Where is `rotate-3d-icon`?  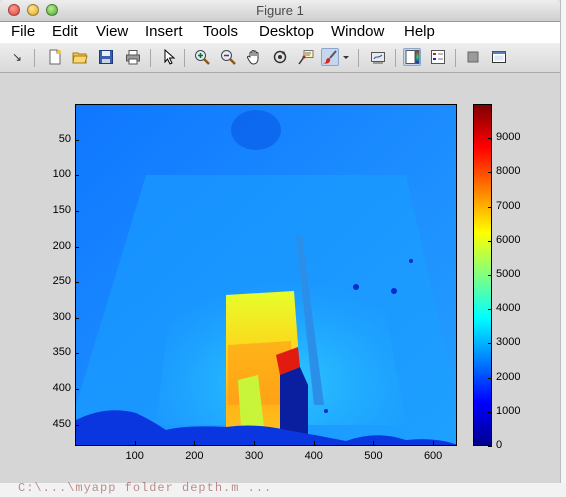 rotate-3d-icon is located at coordinates (280, 57).